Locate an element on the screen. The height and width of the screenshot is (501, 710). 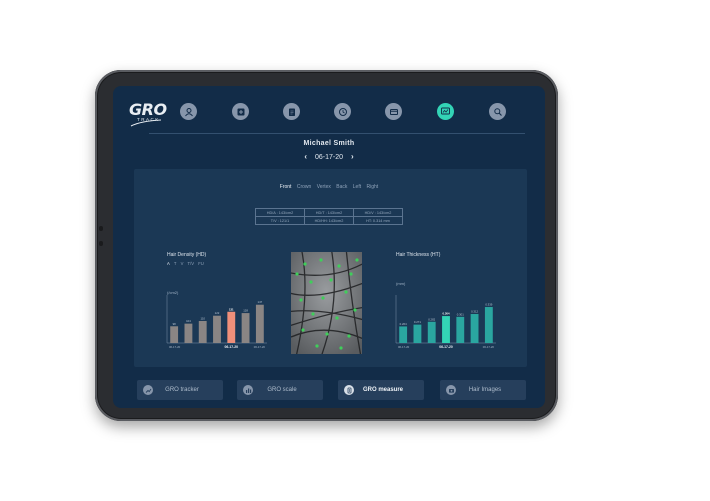
filter-t: T is located at coordinates (175, 263).